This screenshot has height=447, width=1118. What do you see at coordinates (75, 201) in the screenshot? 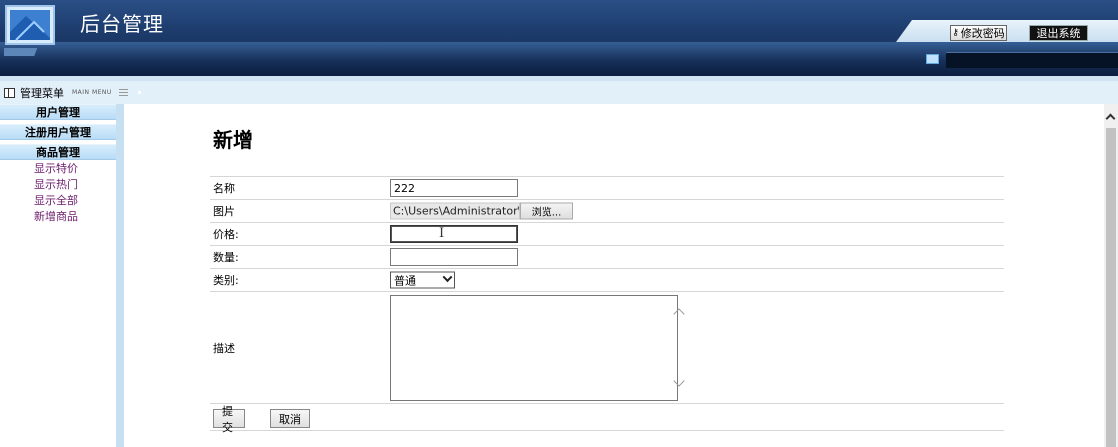
I see `sidebar-item-show-all: 显示全部` at bounding box center [75, 201].